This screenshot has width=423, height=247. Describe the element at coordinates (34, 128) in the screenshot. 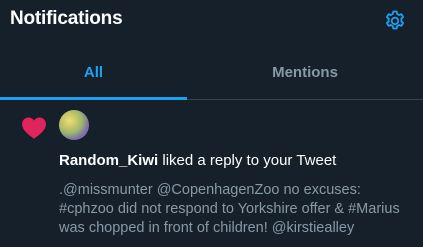

I see `heart-icon` at that location.